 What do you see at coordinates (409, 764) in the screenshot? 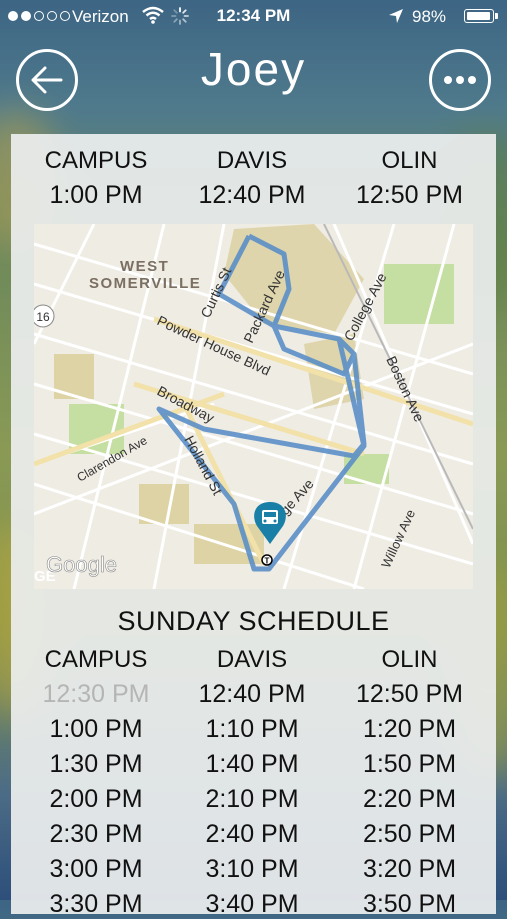
I see `schedule-time-olin: 1:50 PM` at bounding box center [409, 764].